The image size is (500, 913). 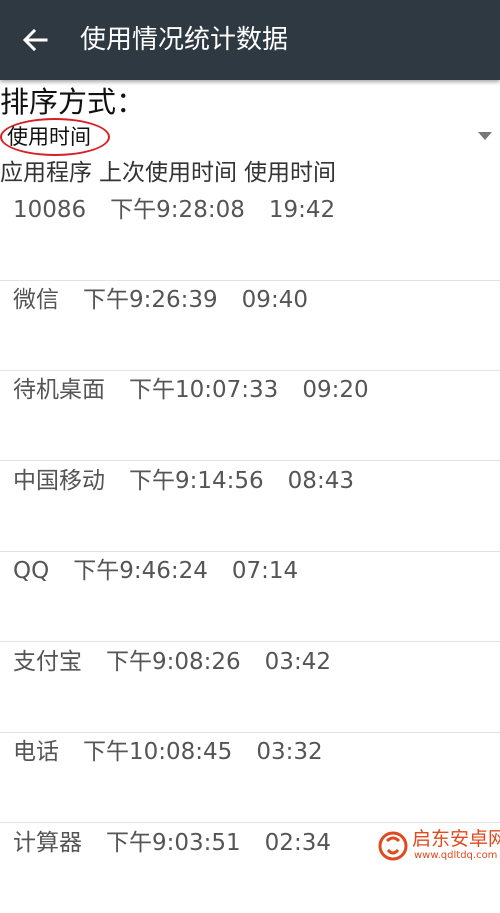 I want to click on usage-duration: 03:42, so click(x=297, y=662).